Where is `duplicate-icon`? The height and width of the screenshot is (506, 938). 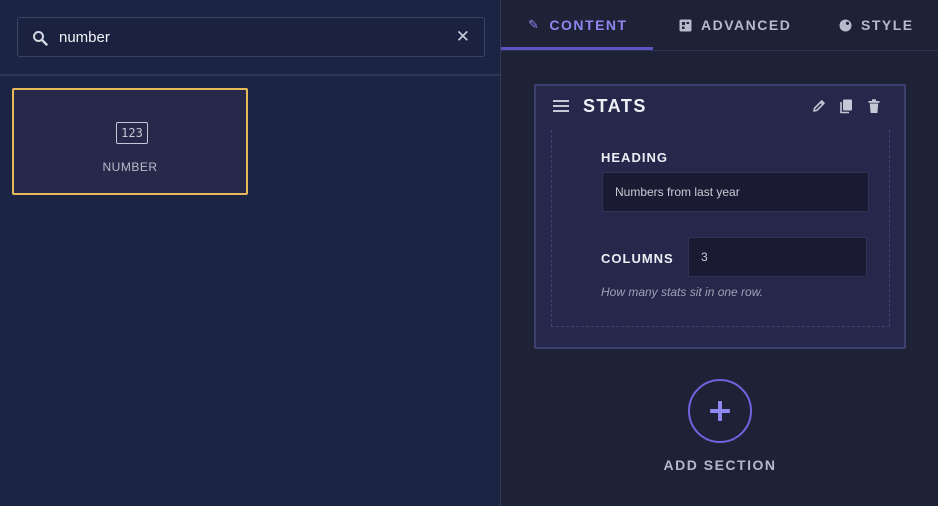 duplicate-icon is located at coordinates (846, 106).